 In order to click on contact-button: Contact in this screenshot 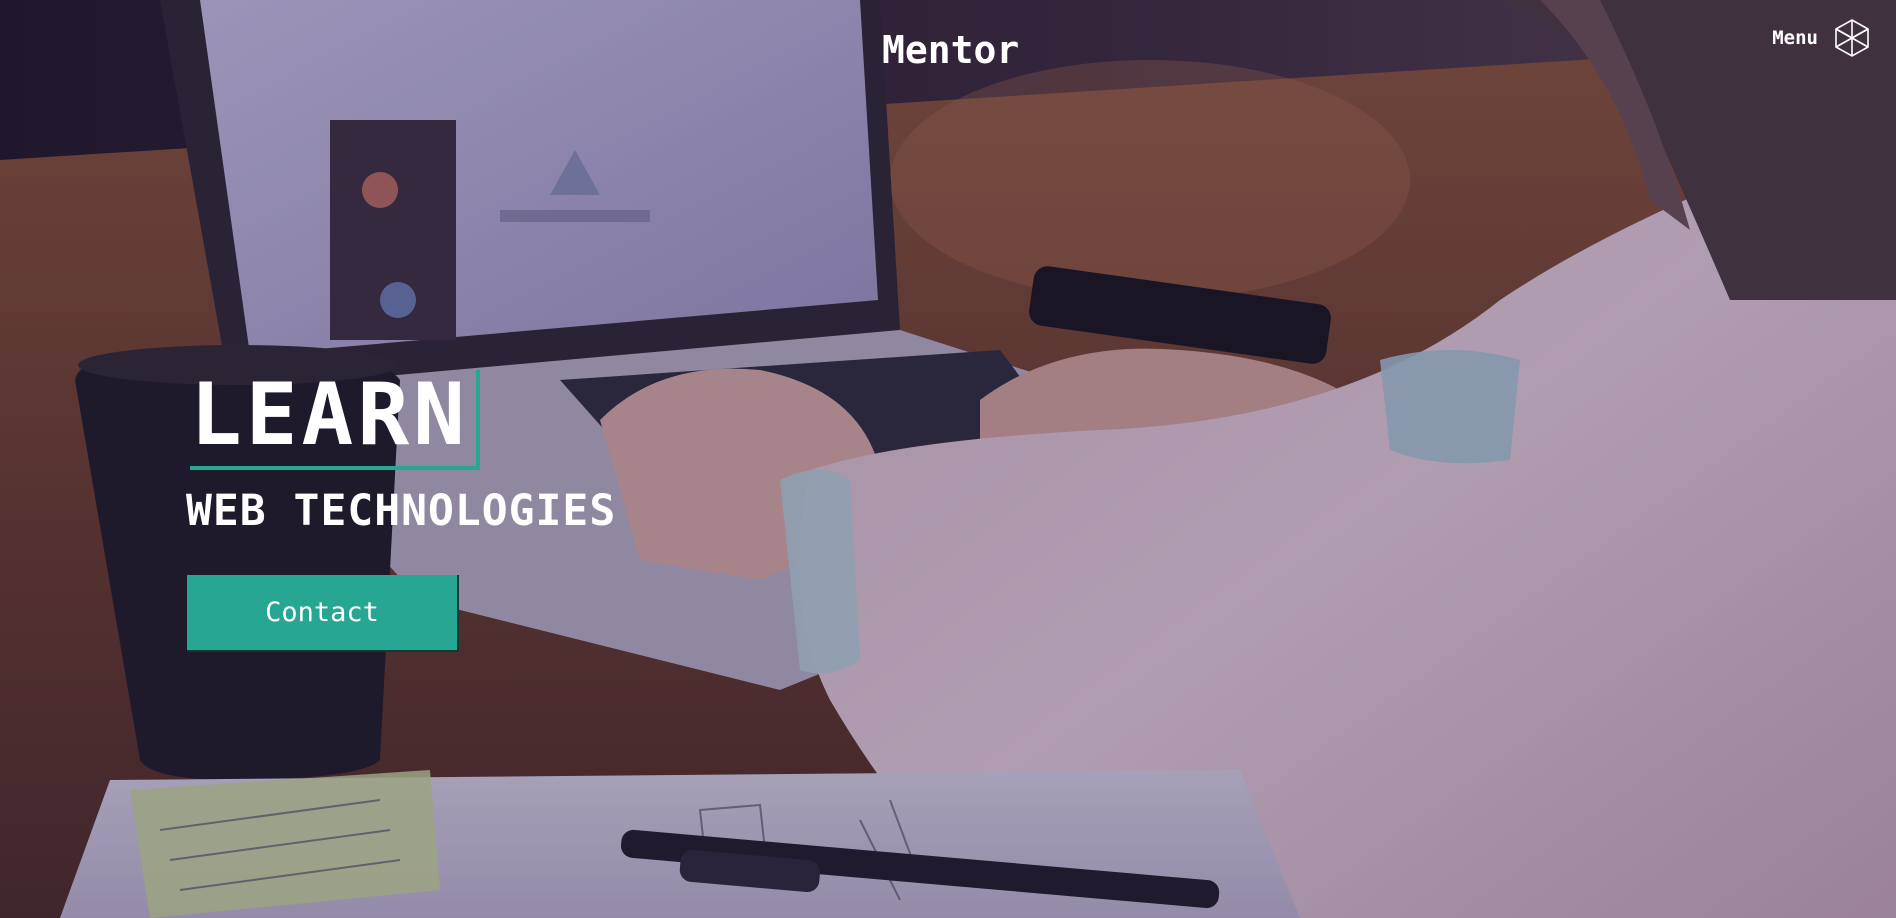, I will do `click(323, 613)`.